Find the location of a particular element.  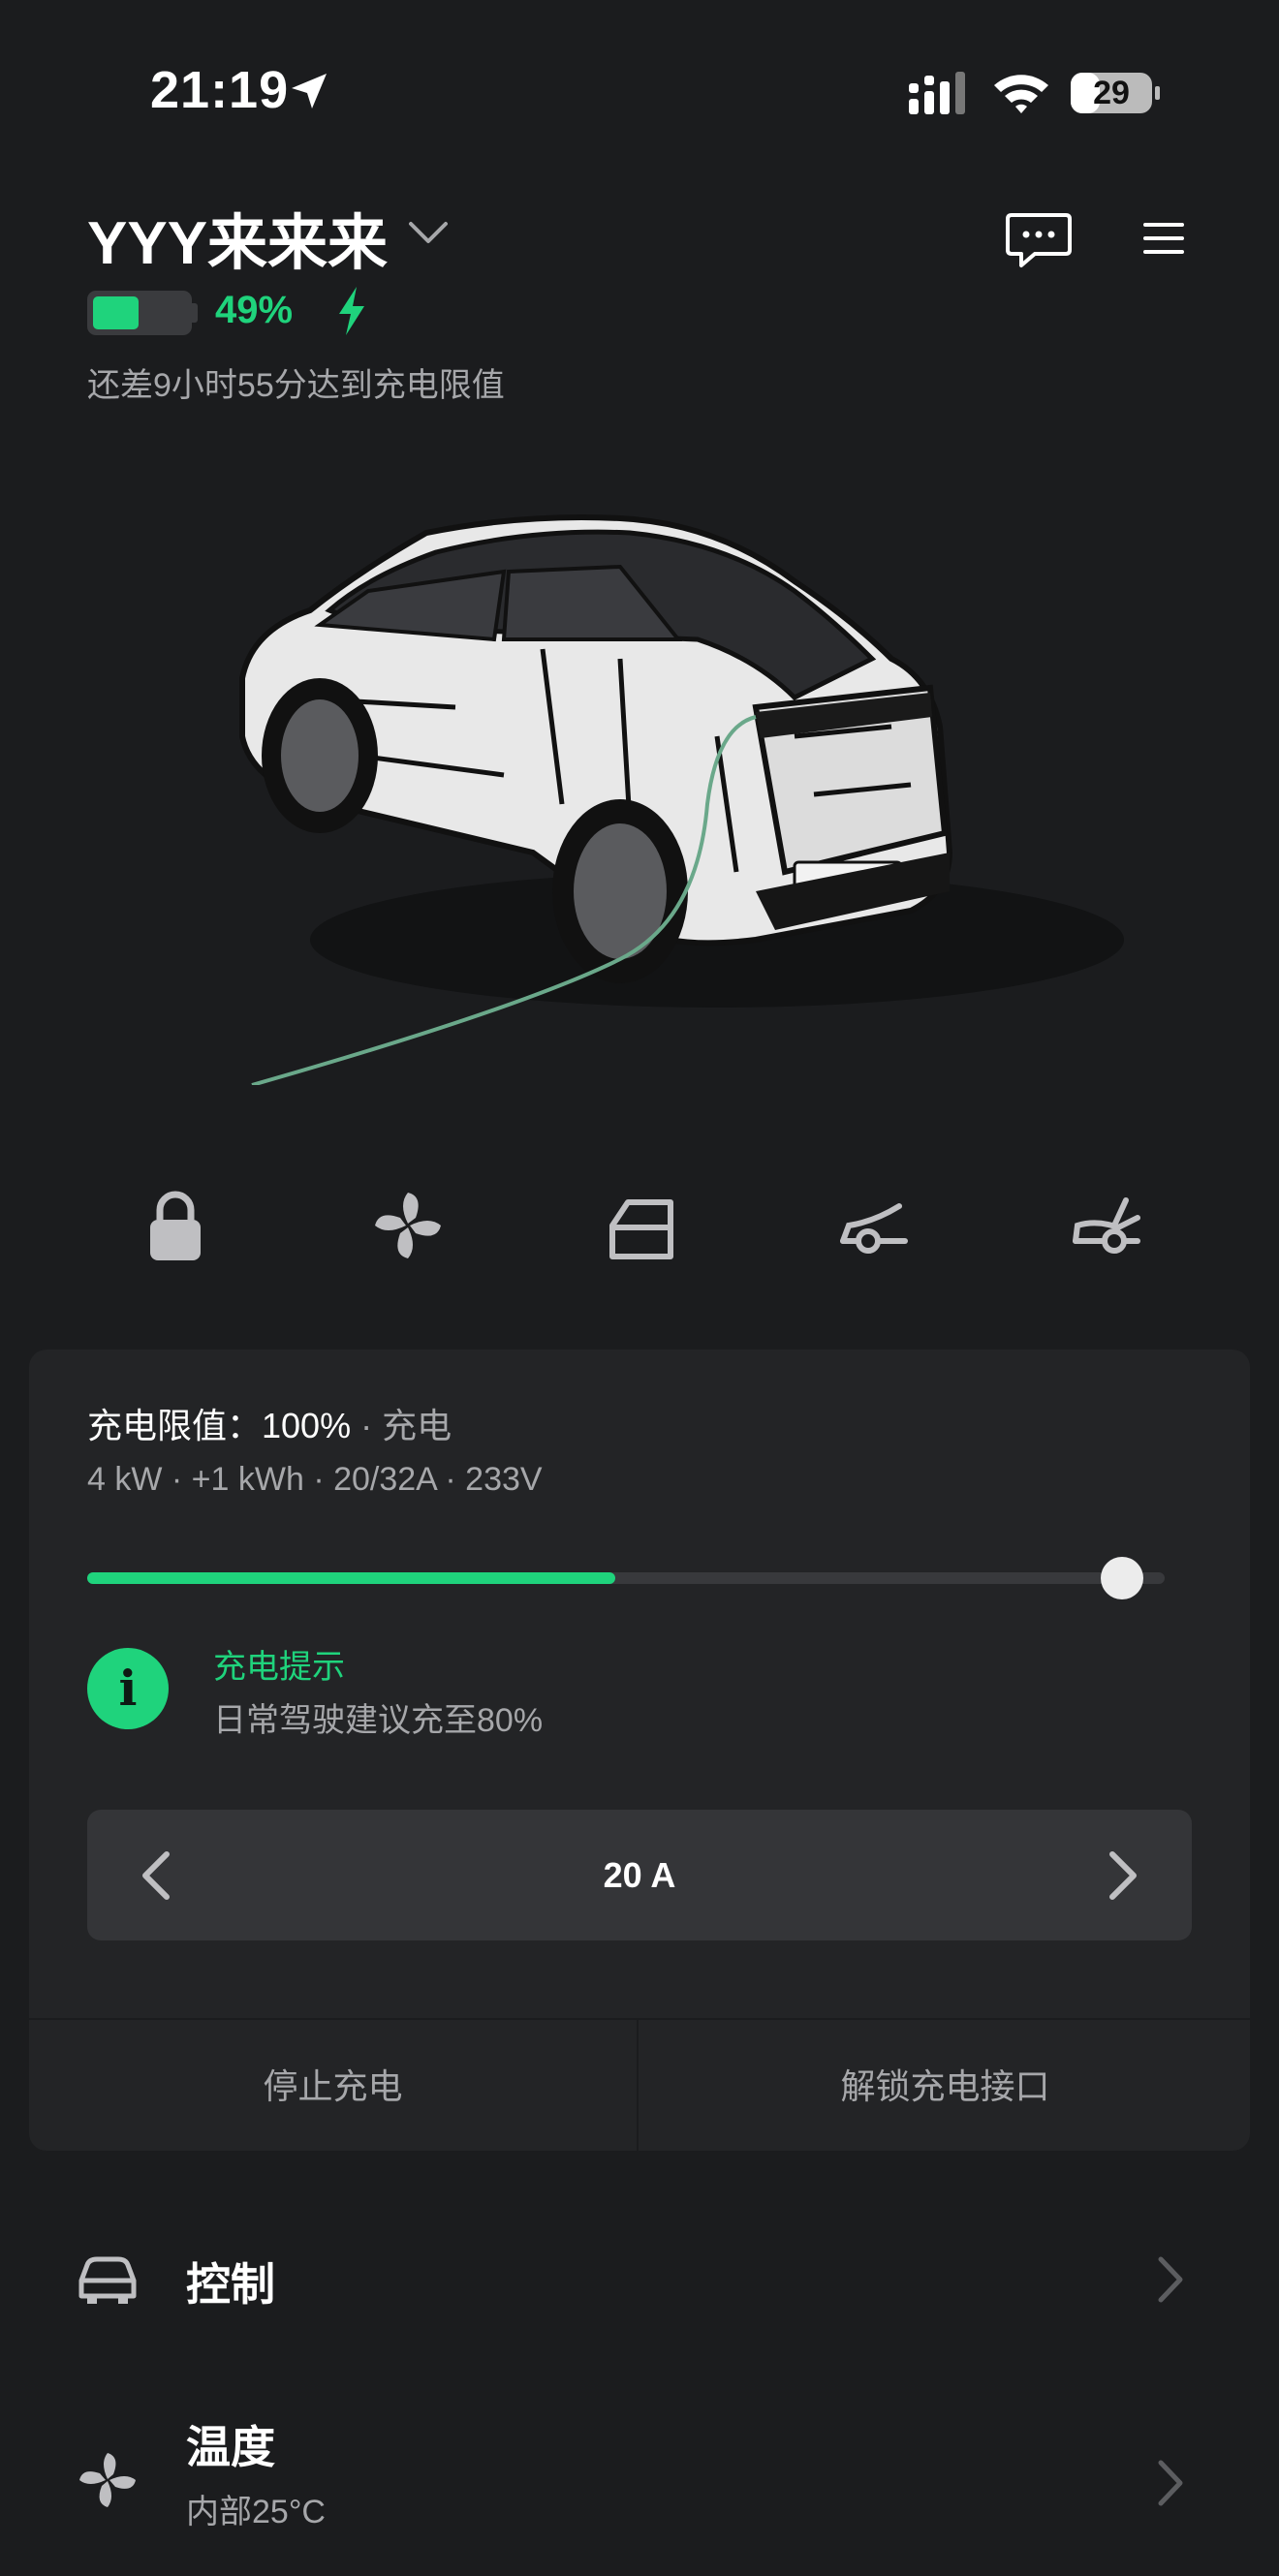

car-icon is located at coordinates (107, 2280).